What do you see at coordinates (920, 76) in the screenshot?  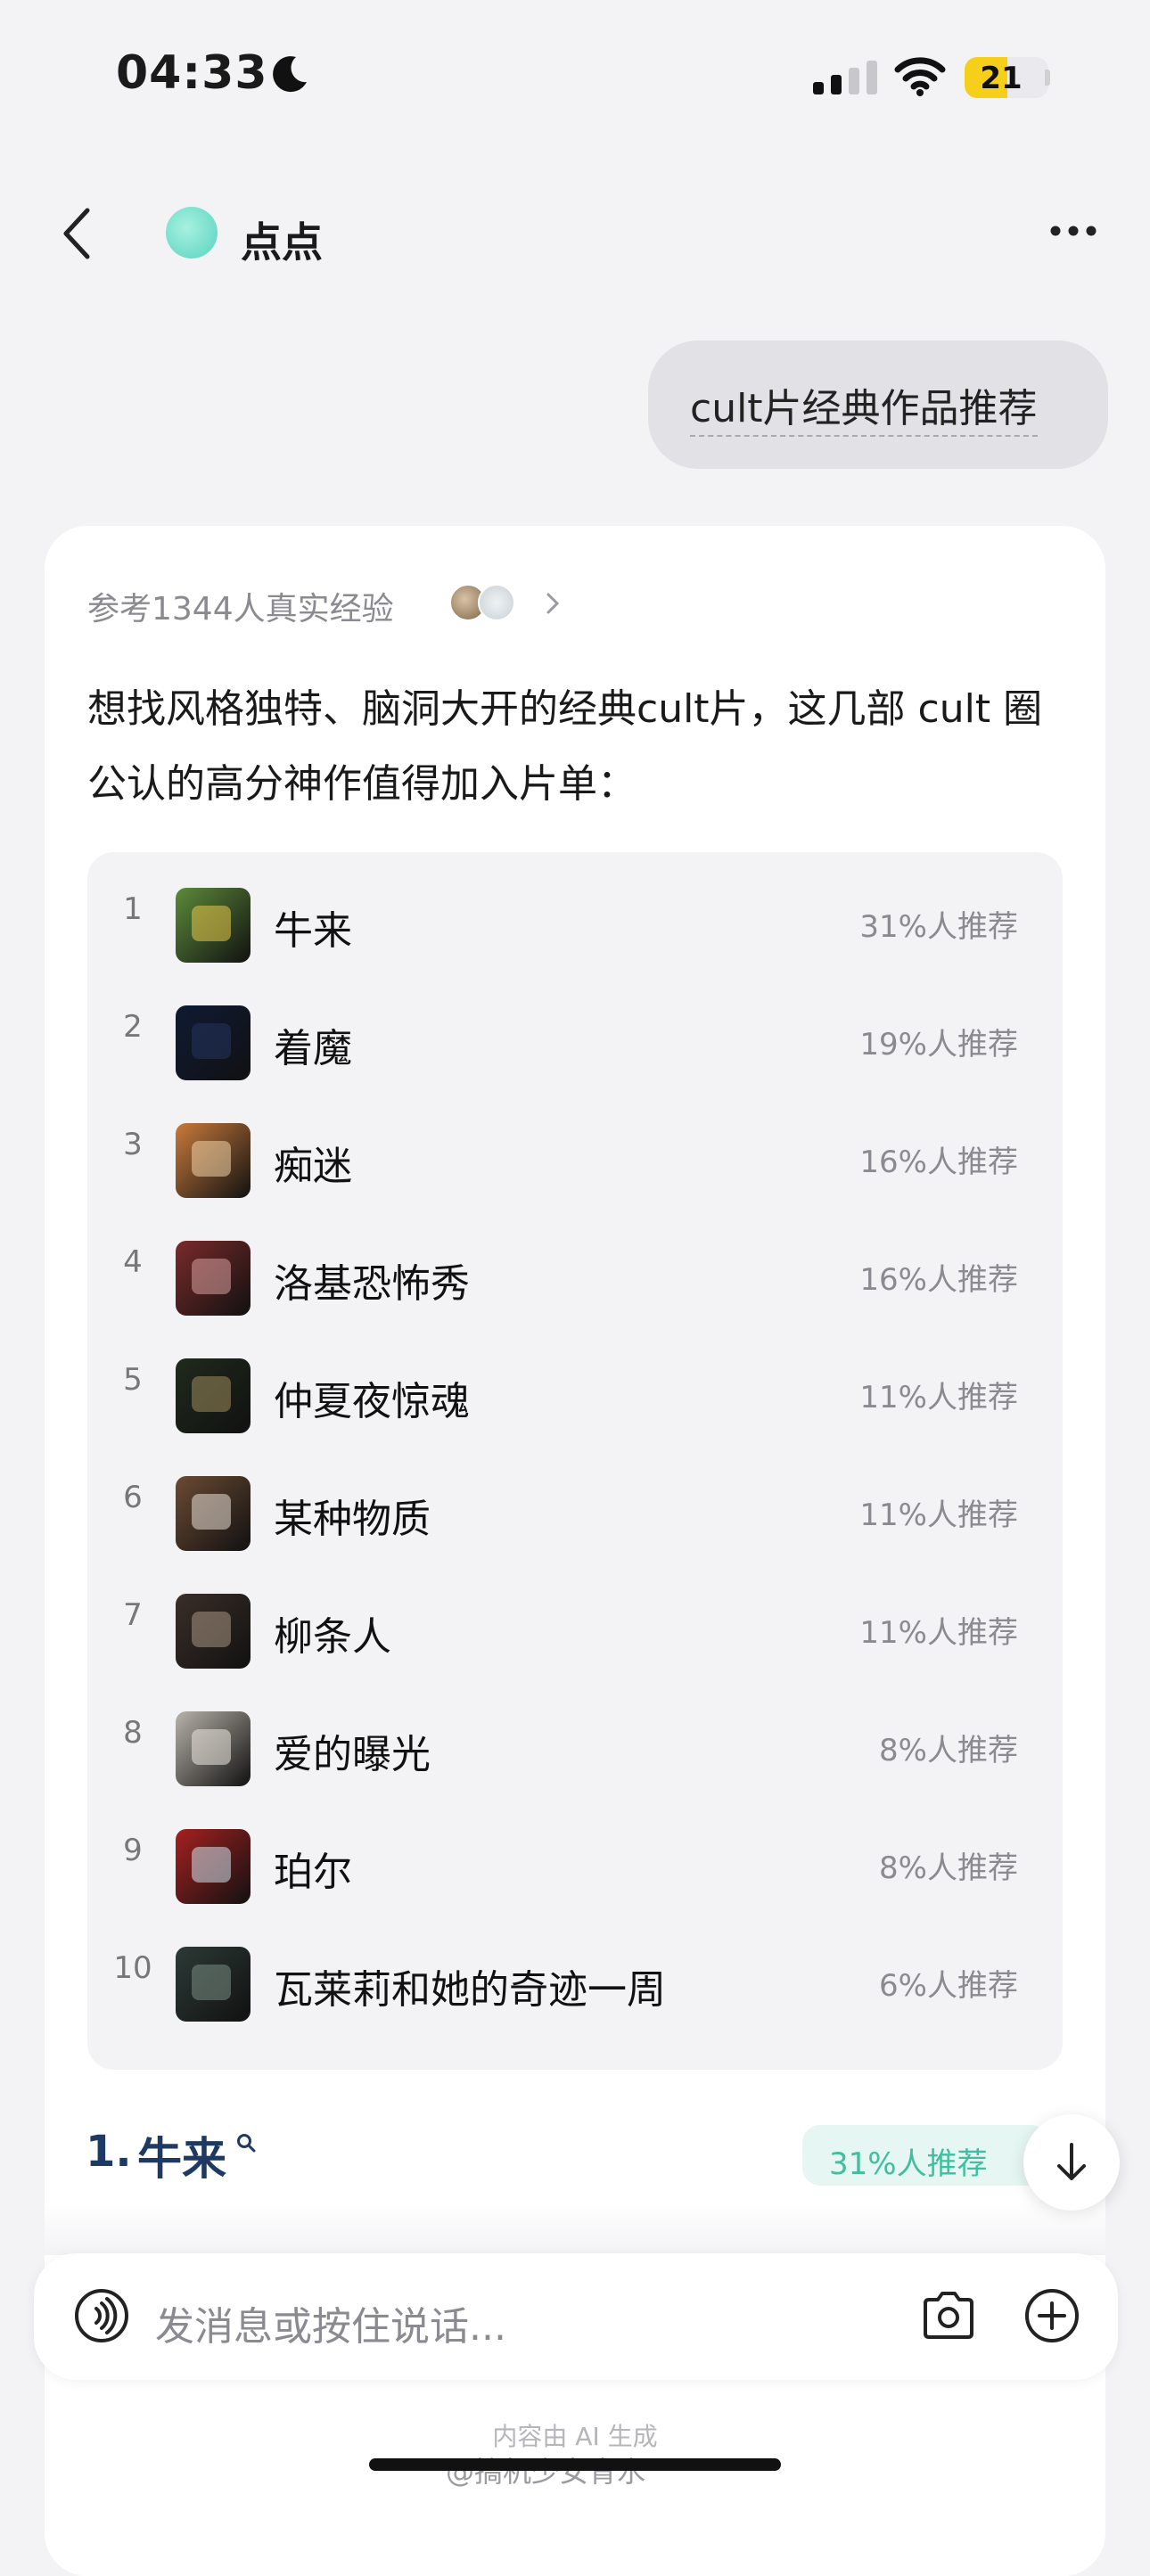 I see `wifi-icon` at bounding box center [920, 76].